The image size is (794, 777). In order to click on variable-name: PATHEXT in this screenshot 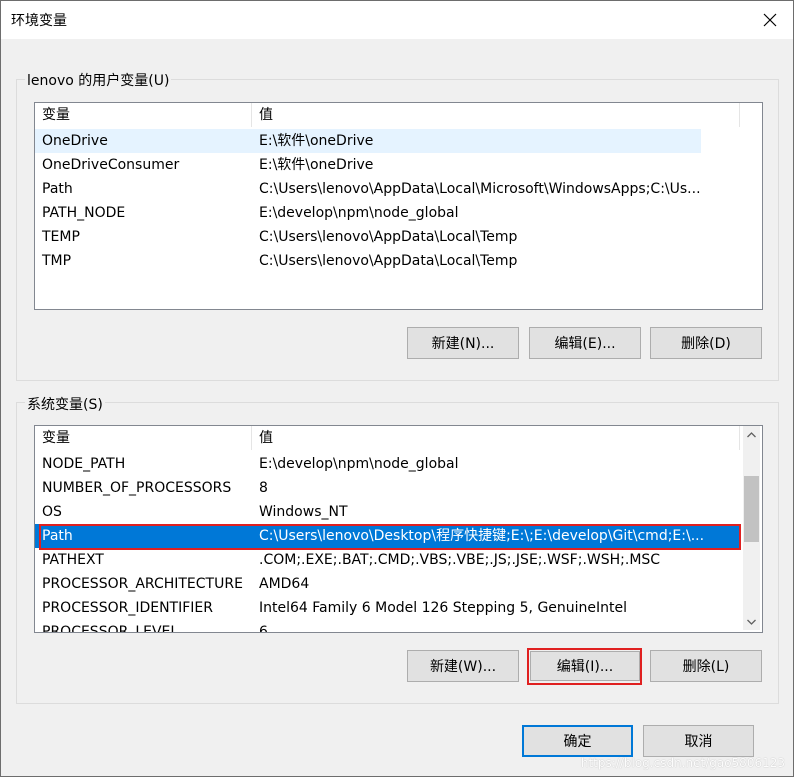, I will do `click(73, 560)`.